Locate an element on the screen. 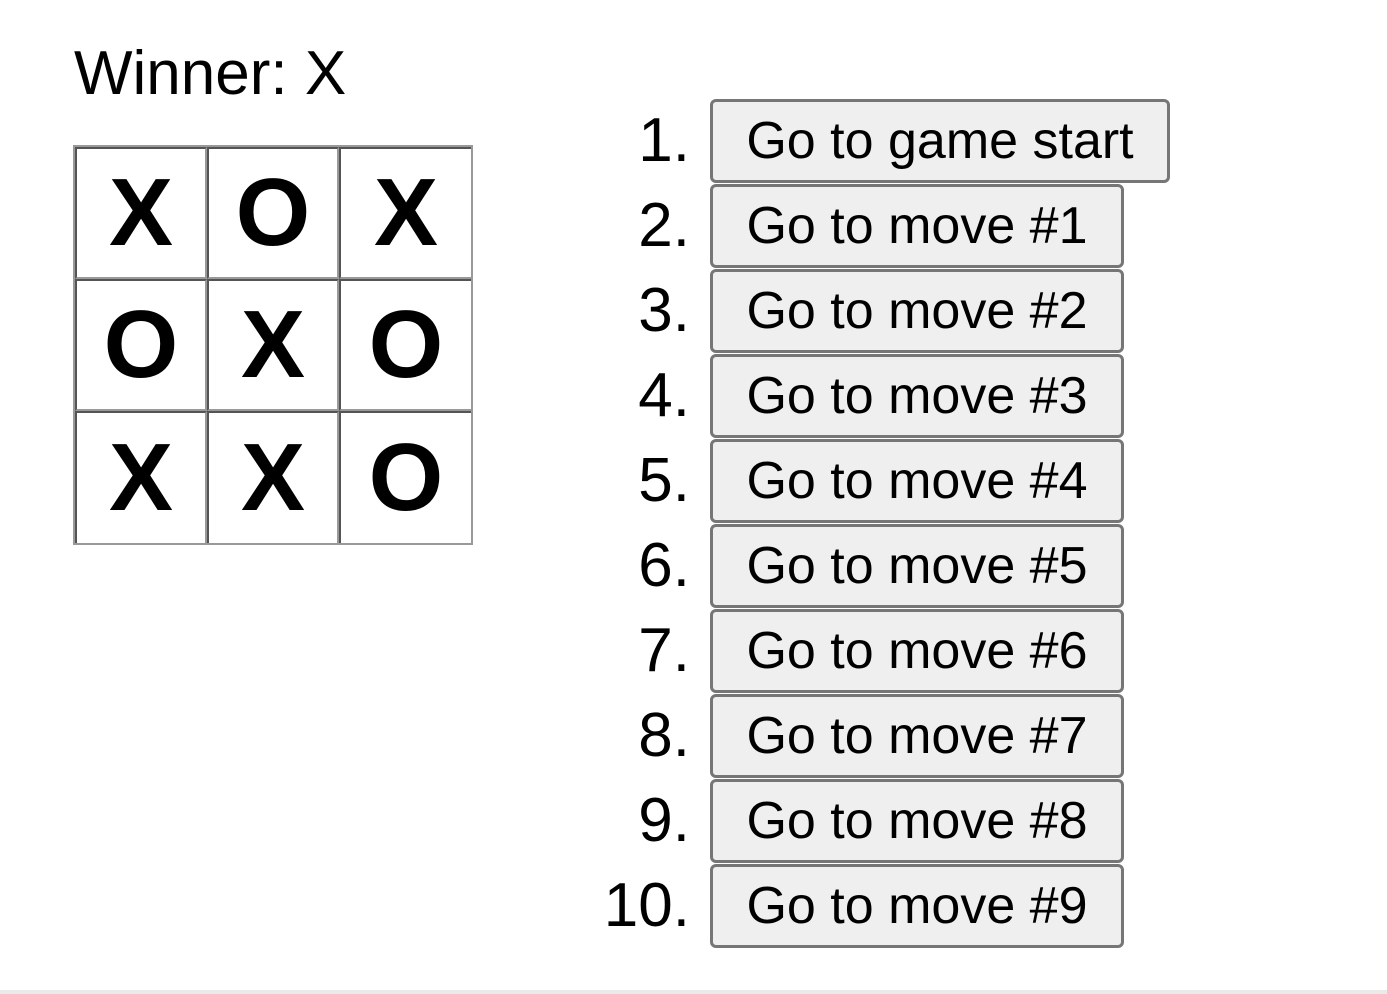  go-to-game-start-button: Go to game start is located at coordinates (940, 140).